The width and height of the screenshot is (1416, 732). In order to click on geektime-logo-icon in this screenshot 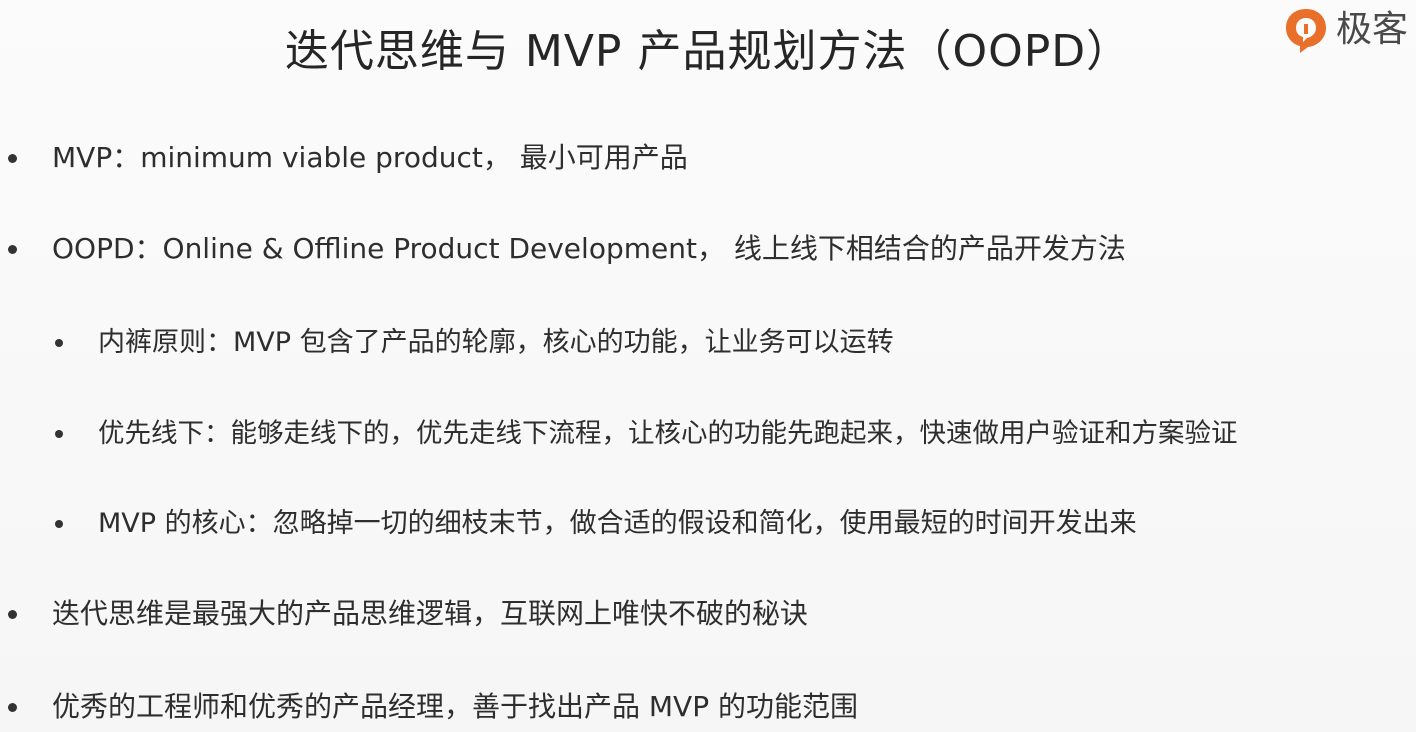, I will do `click(1306, 31)`.